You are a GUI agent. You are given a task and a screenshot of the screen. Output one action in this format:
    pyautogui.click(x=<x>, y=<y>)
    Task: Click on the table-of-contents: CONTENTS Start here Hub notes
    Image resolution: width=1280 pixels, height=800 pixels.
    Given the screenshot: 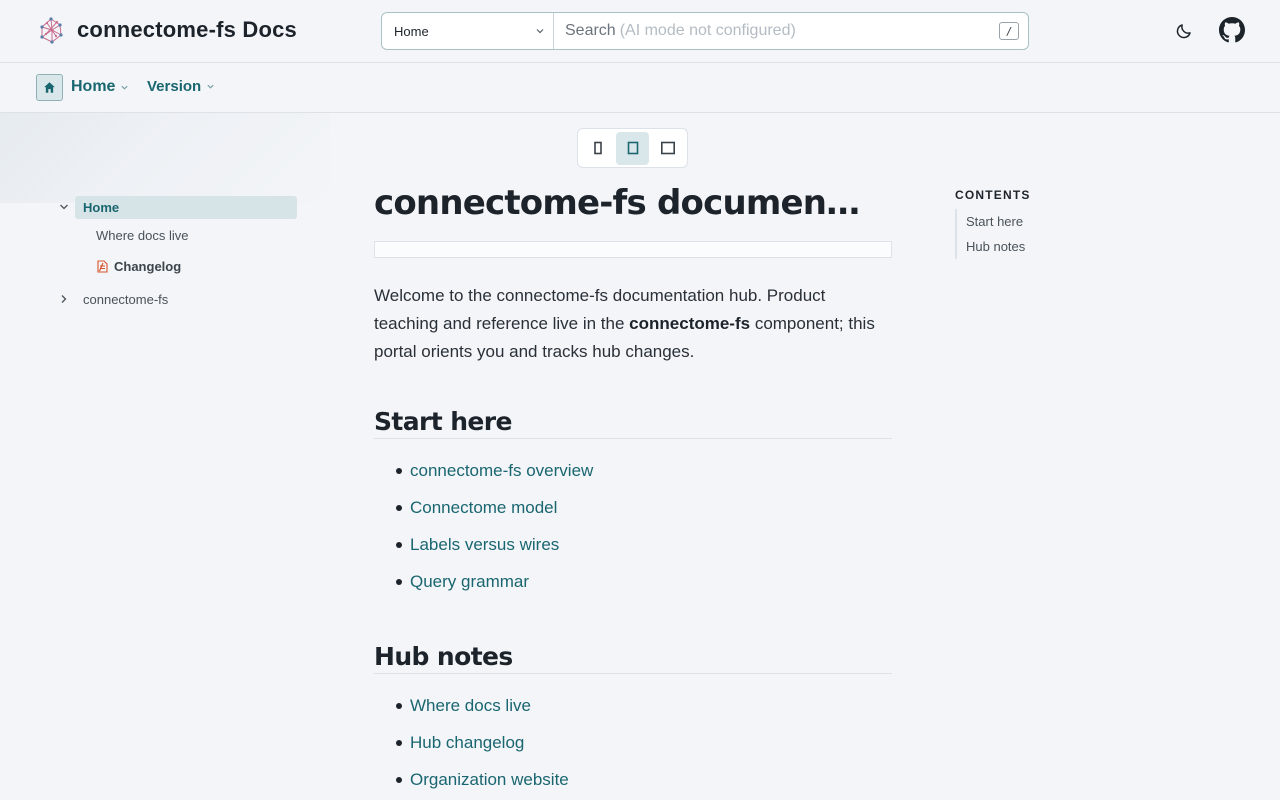 What is the action you would take?
    pyautogui.click(x=1055, y=223)
    